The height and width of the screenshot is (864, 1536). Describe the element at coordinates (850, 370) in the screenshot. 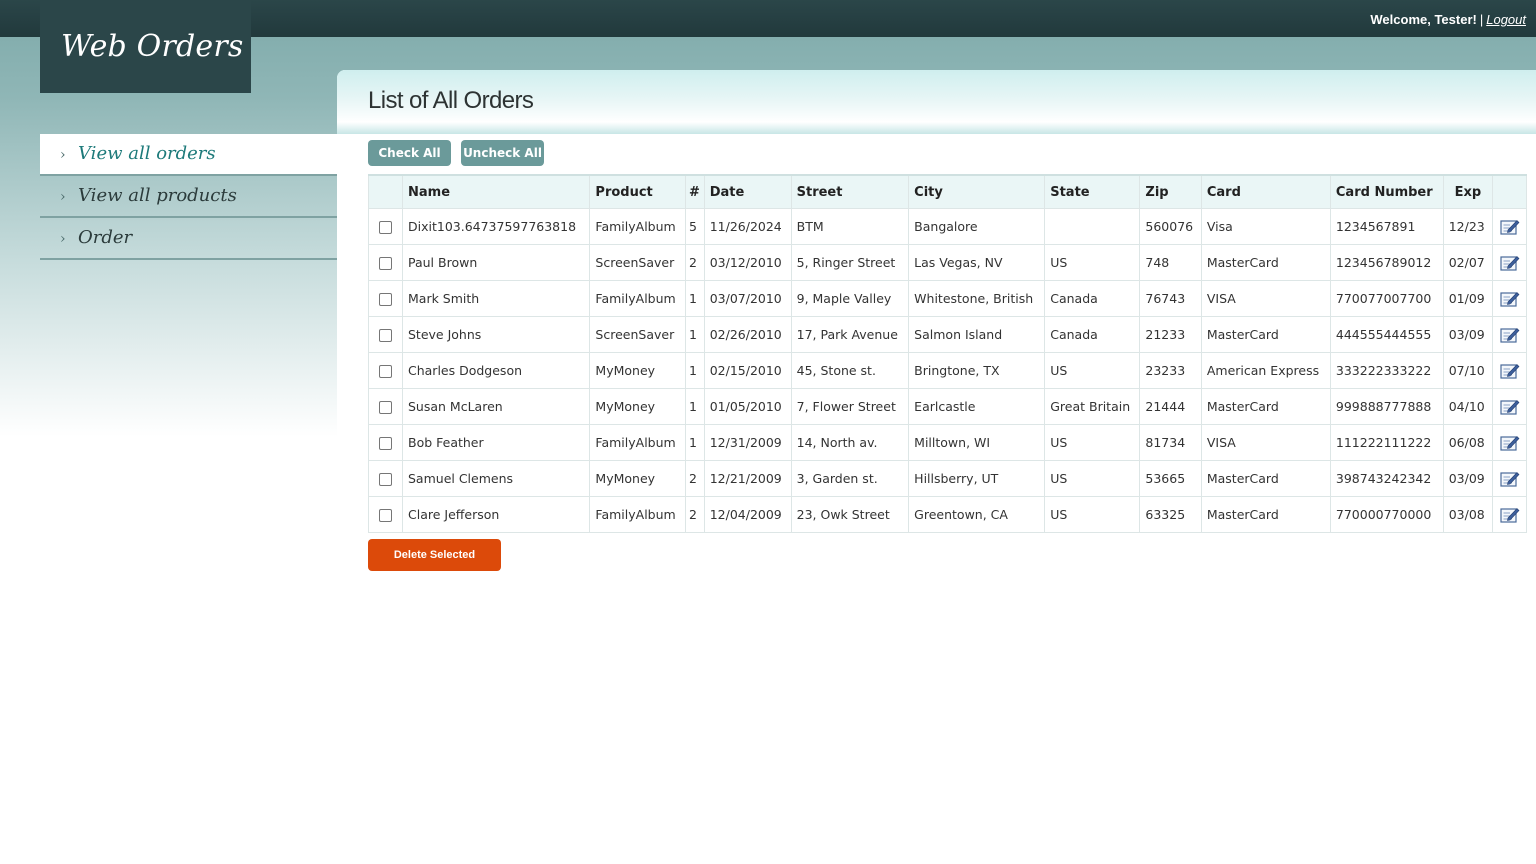

I see `cell-street: 45, Stone st.` at that location.